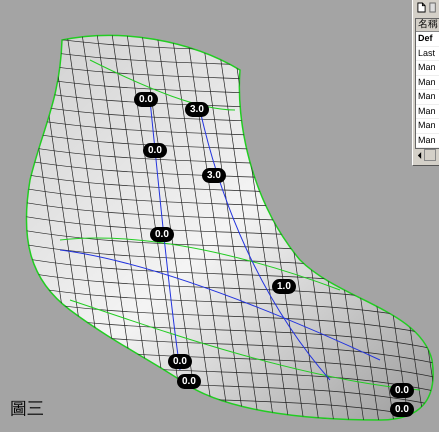 This screenshot has width=439, height=432. Describe the element at coordinates (427, 25) in the screenshot. I see `column-header: 名稱` at that location.